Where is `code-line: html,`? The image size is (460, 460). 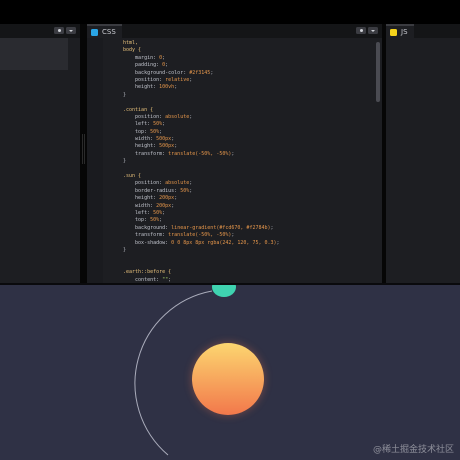 code-line: html, is located at coordinates (246, 43).